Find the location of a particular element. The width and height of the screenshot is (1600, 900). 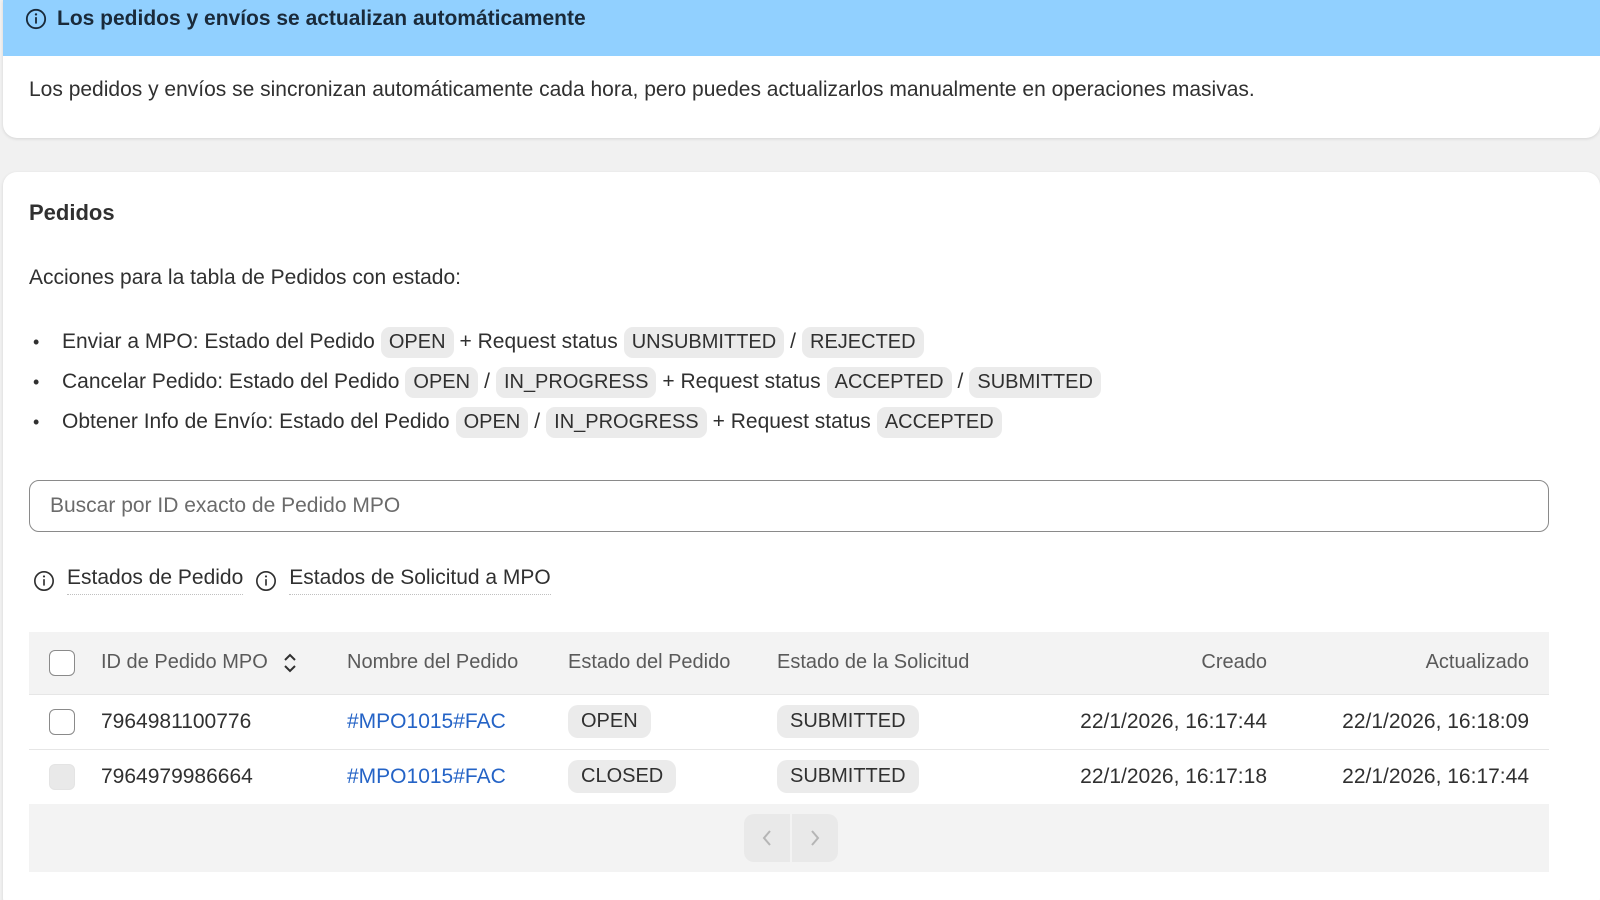

column-header-request-state: Estado de la Solicitud is located at coordinates (873, 662).